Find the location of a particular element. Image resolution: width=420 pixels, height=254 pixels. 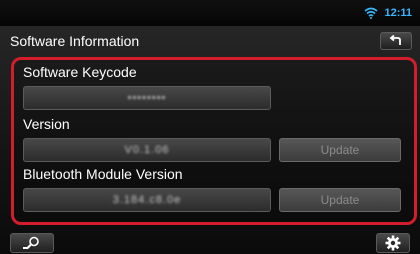

version-field: V0.1.06 is located at coordinates (147, 150).